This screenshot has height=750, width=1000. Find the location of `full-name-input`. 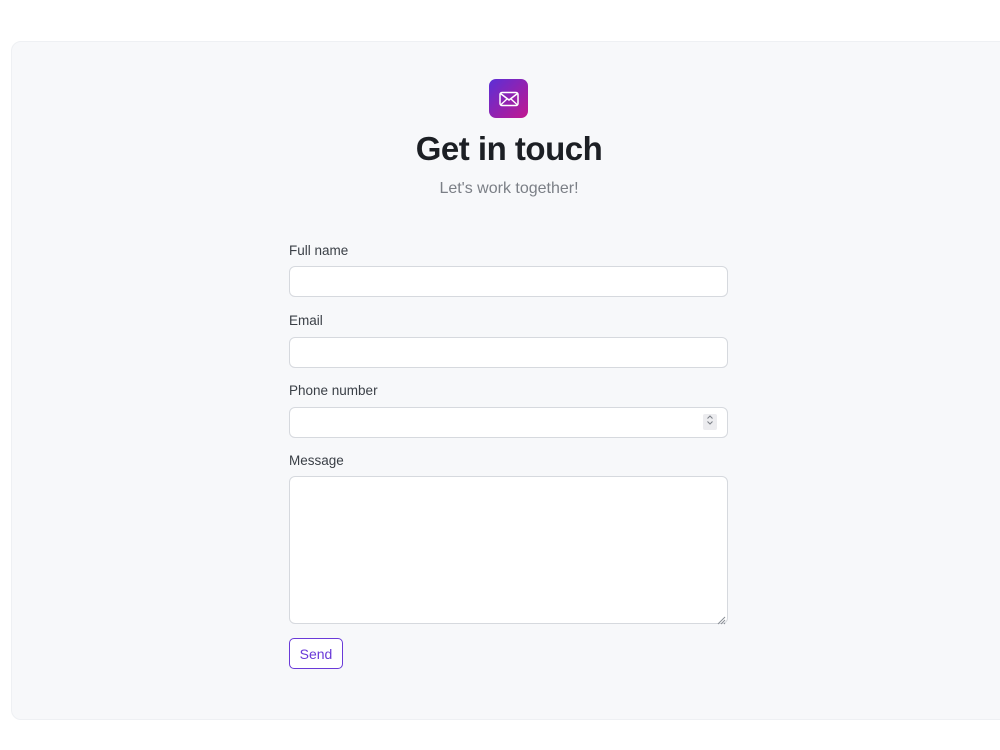

full-name-input is located at coordinates (508, 281).